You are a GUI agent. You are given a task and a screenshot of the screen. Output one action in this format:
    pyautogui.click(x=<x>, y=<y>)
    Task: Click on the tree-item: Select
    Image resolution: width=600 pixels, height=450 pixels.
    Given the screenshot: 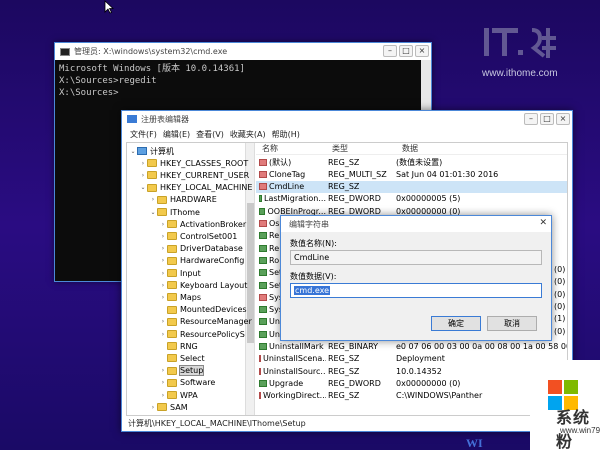 What is the action you would take?
    pyautogui.click(x=182, y=358)
    